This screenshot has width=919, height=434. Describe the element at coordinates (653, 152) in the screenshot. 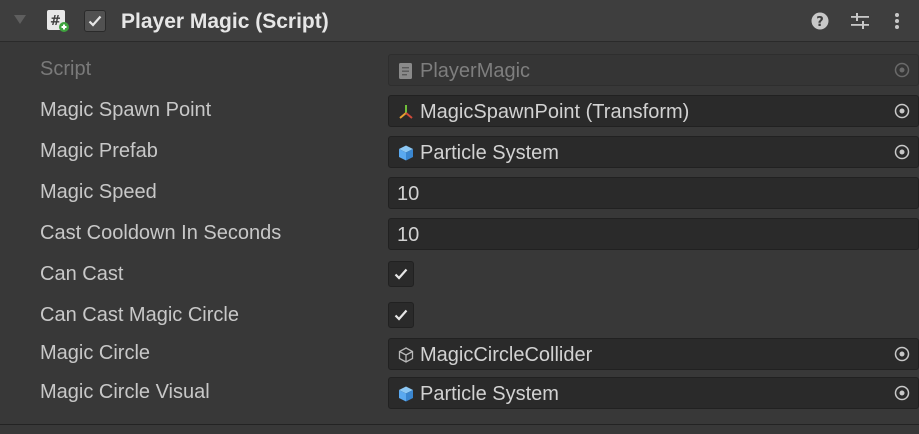

I see `magic-prefab-object-field: Particle System` at that location.